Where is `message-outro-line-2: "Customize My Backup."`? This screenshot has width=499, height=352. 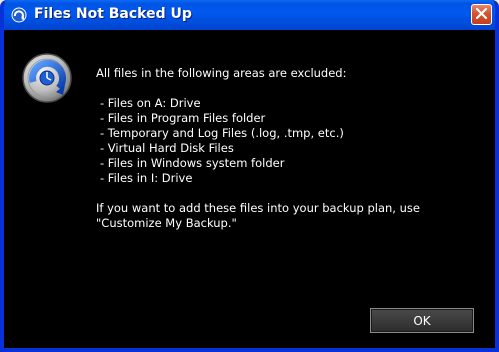
message-outro-line-2: "Customize My Backup." is located at coordinates (166, 223).